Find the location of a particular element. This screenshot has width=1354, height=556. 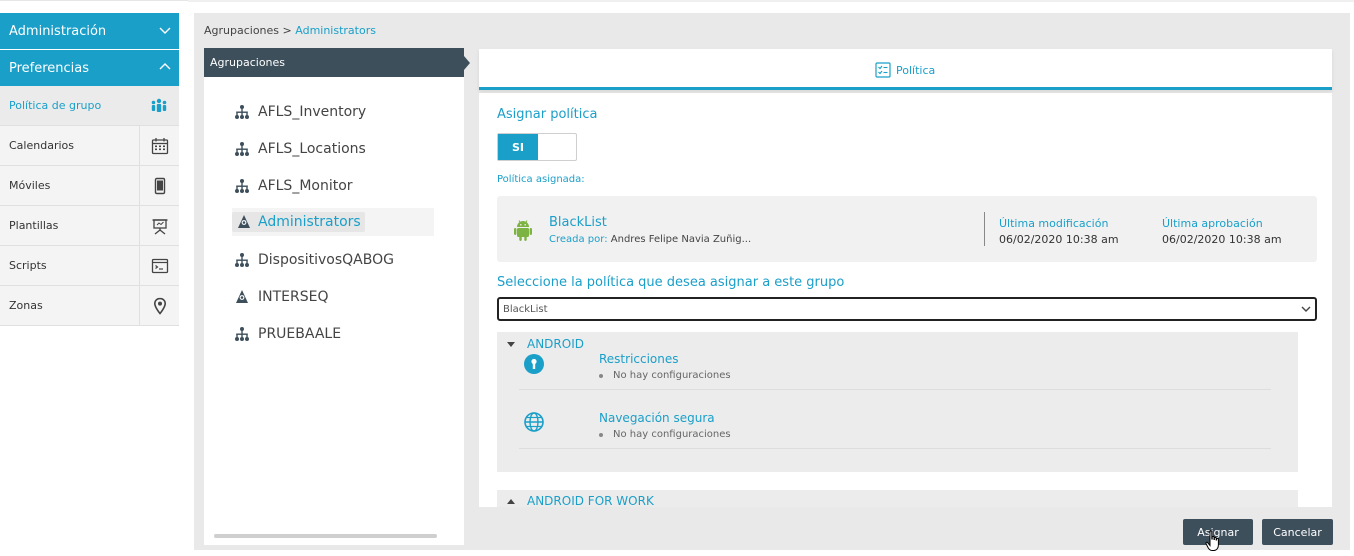

sidebar-item-mobiles: Móviles is located at coordinates (89, 186).